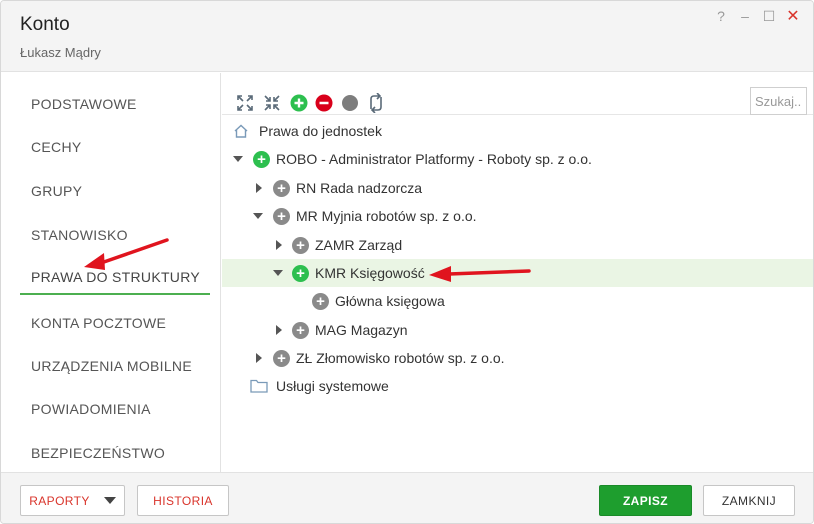 The image size is (814, 524). I want to click on neutral-permission-icon, so click(350, 103).